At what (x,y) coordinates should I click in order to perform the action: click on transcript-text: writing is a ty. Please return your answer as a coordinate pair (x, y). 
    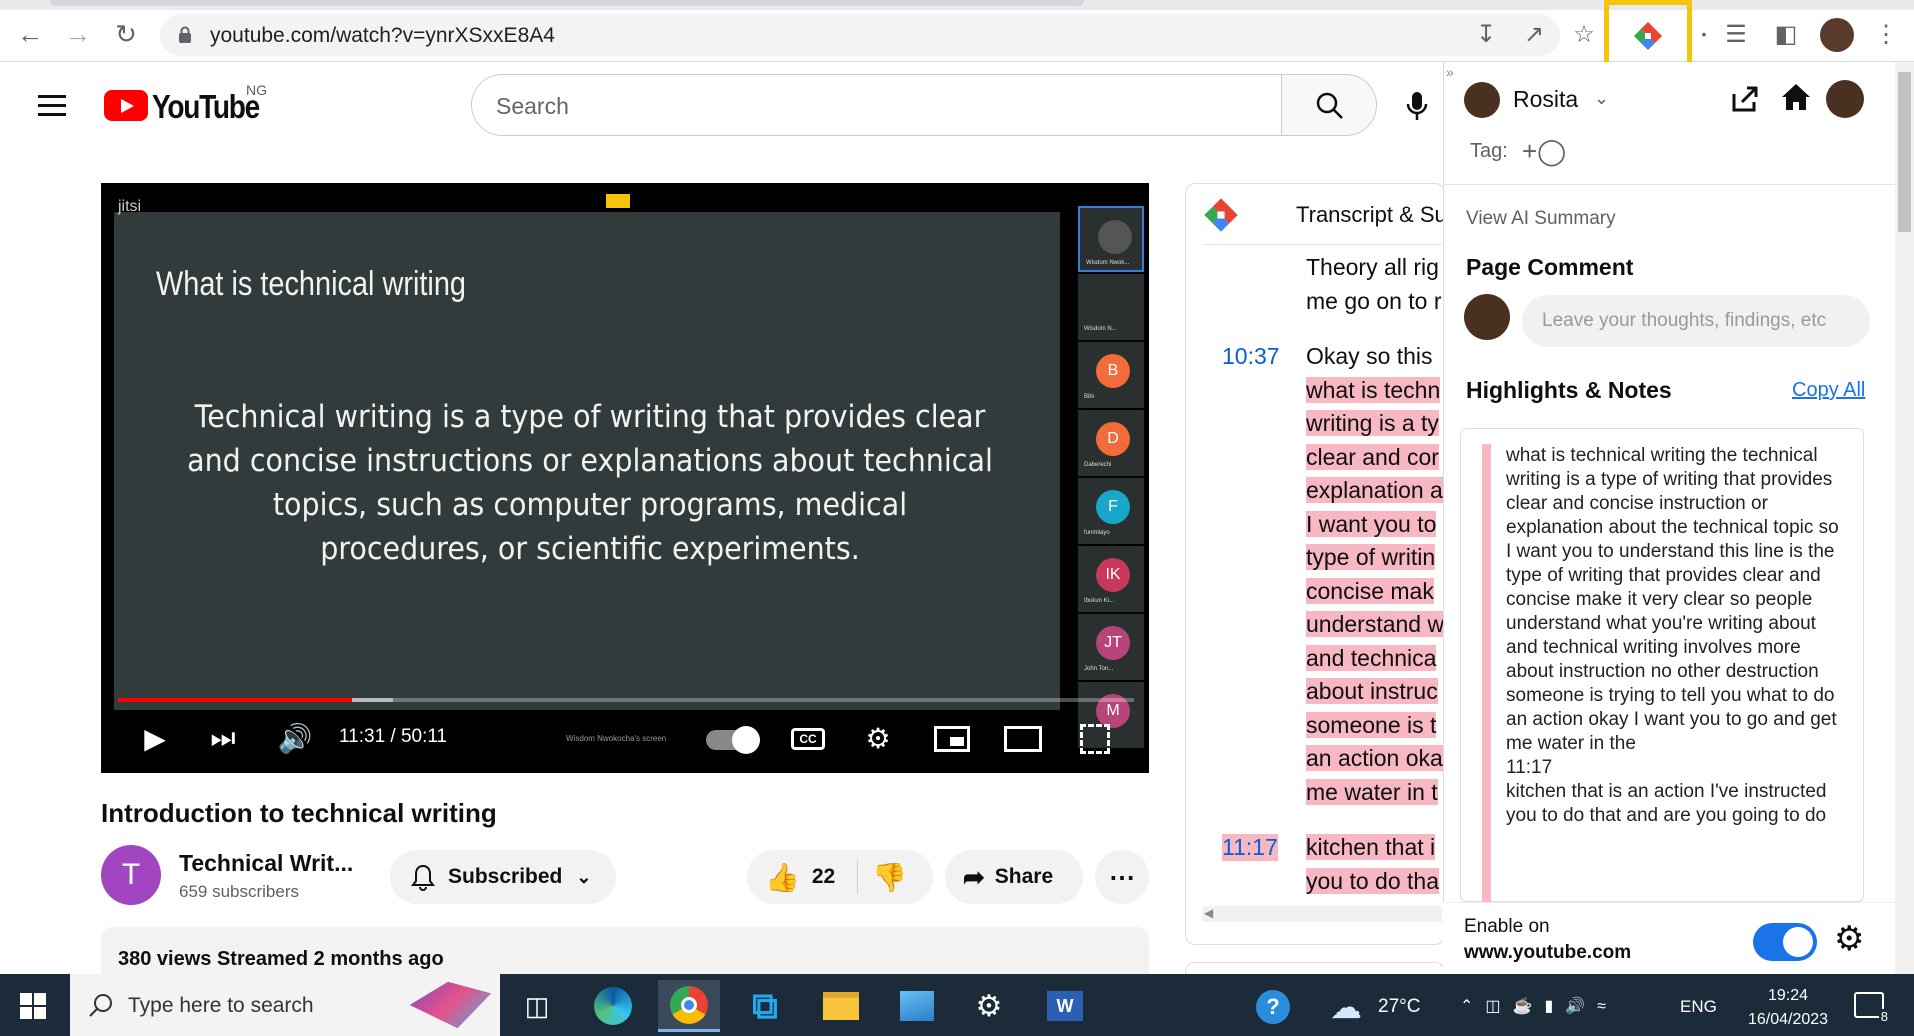
    Looking at the image, I should click on (1372, 423).